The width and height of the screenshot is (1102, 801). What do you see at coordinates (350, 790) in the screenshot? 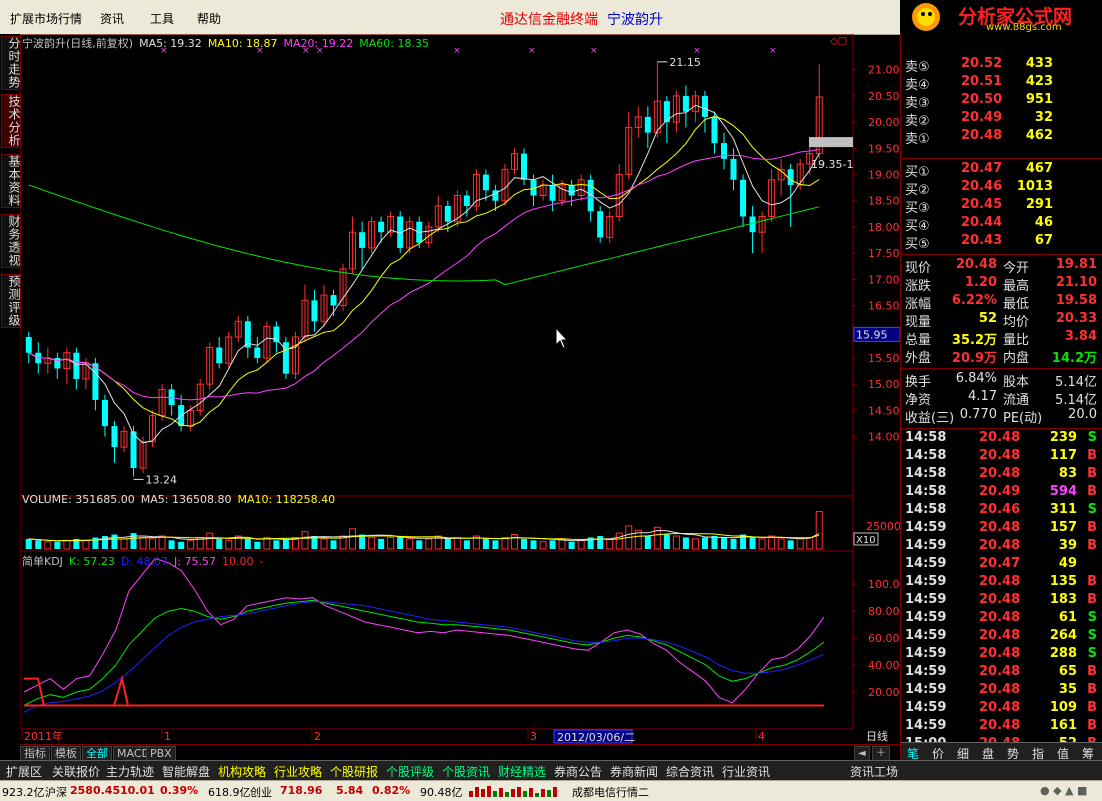
I see `status-gem-change: 5.84` at bounding box center [350, 790].